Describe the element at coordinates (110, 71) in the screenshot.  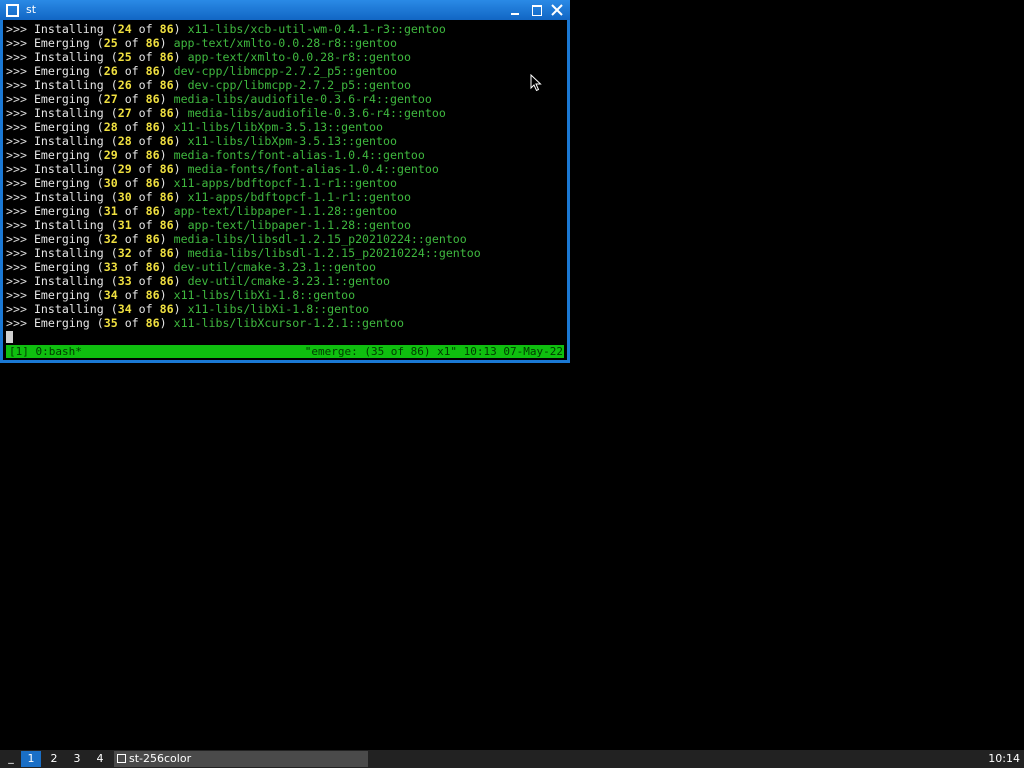
I see `line-current: 26` at that location.